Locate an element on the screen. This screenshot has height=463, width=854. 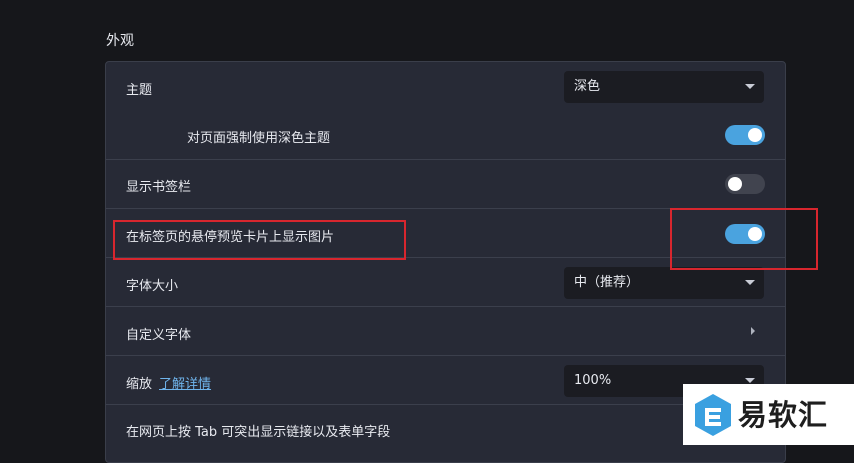
font-size-select-value: 中（推荐） is located at coordinates (607, 282).